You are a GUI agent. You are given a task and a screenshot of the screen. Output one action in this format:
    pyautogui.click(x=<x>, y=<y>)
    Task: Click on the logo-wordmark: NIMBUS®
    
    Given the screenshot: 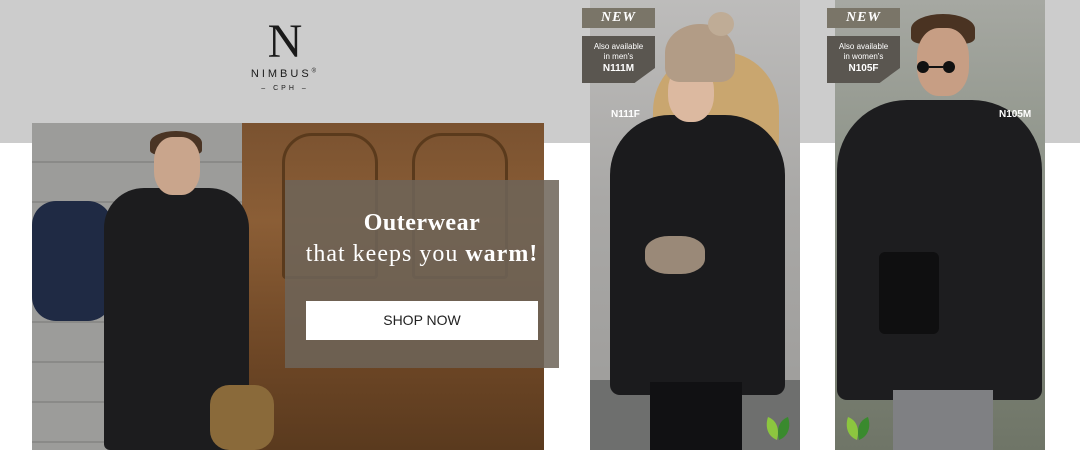 What is the action you would take?
    pyautogui.click(x=285, y=74)
    